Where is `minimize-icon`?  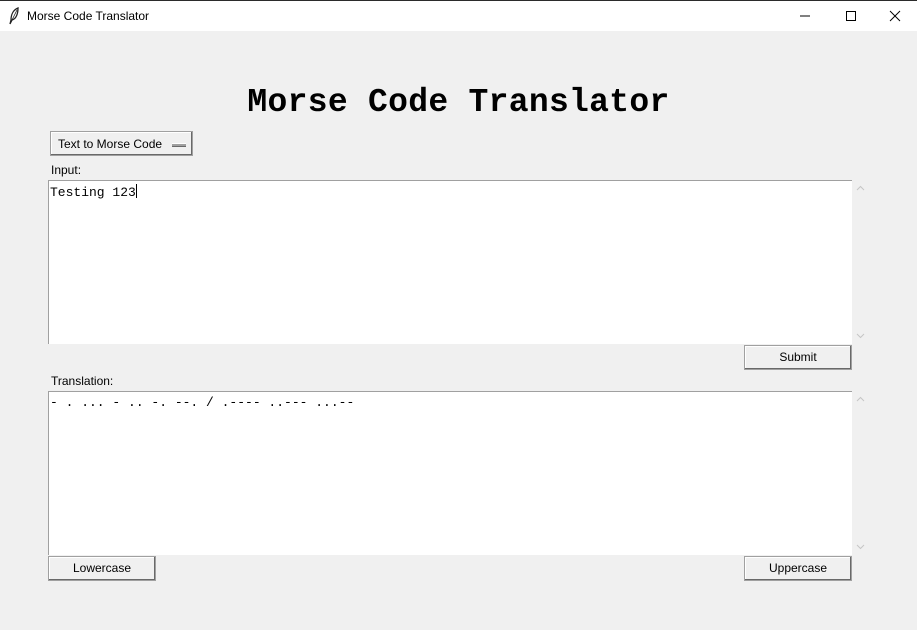
minimize-icon is located at coordinates (805, 16).